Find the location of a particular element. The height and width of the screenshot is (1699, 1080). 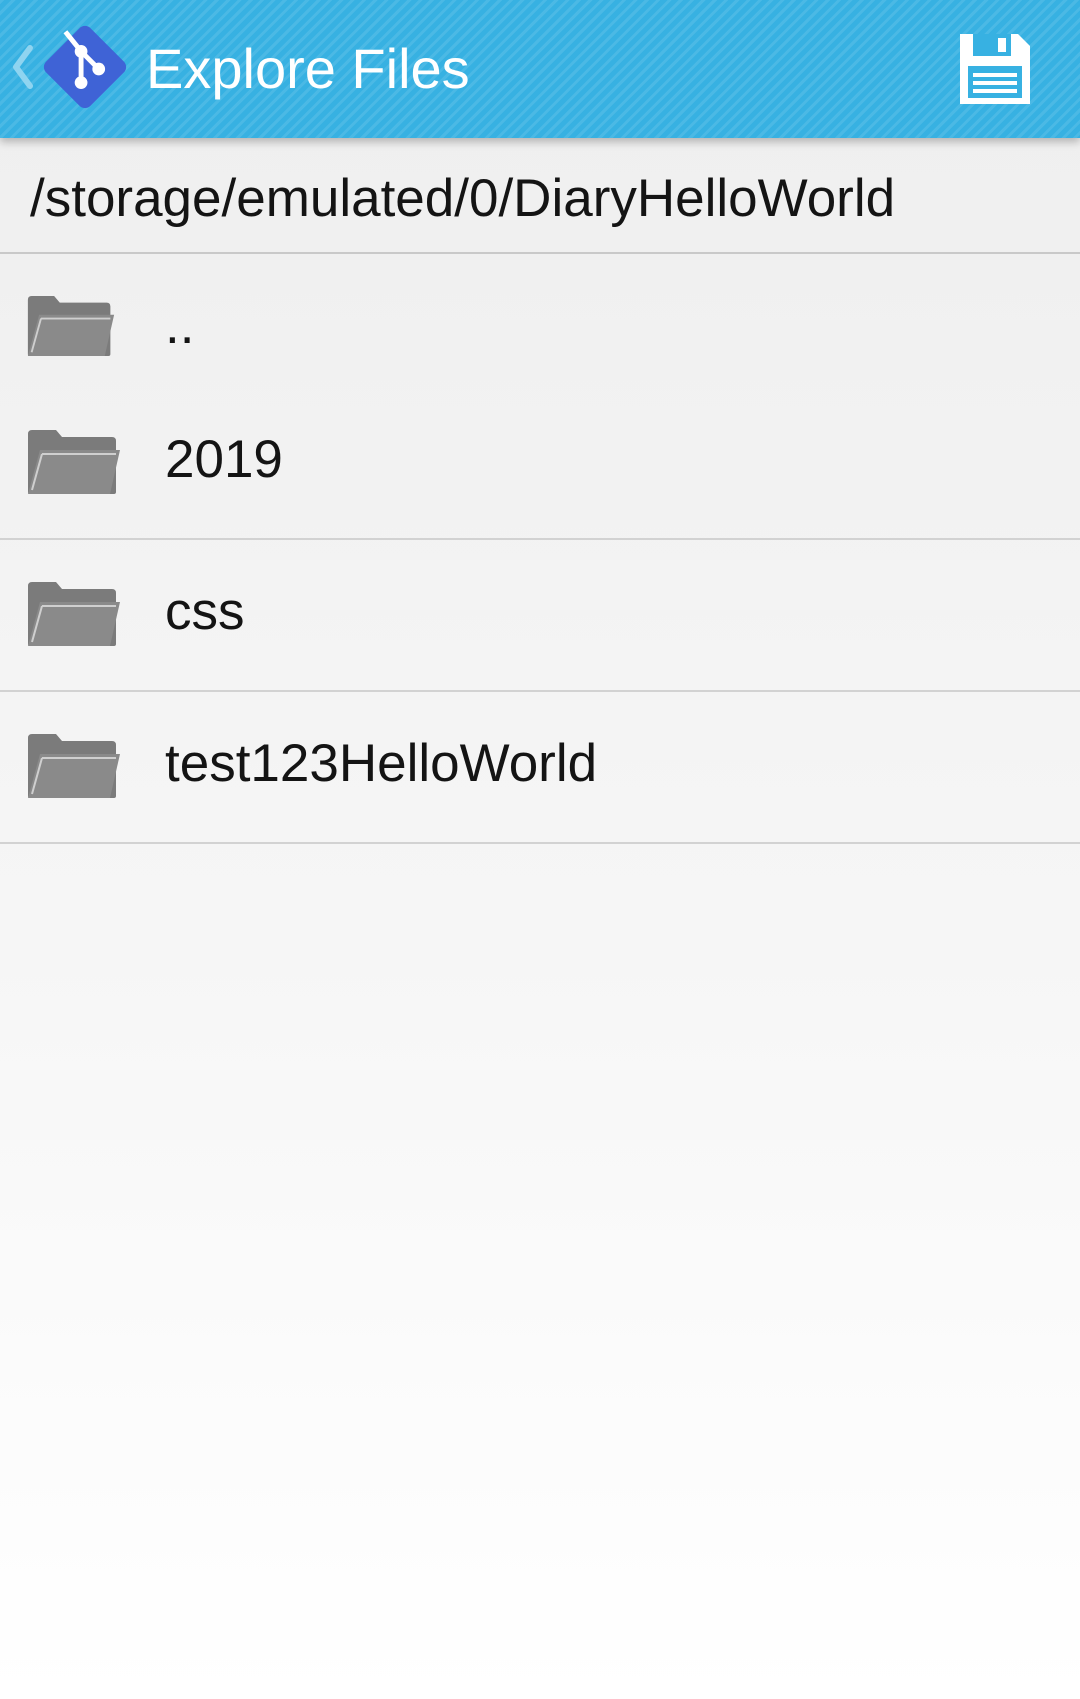

save-button is located at coordinates (995, 69).